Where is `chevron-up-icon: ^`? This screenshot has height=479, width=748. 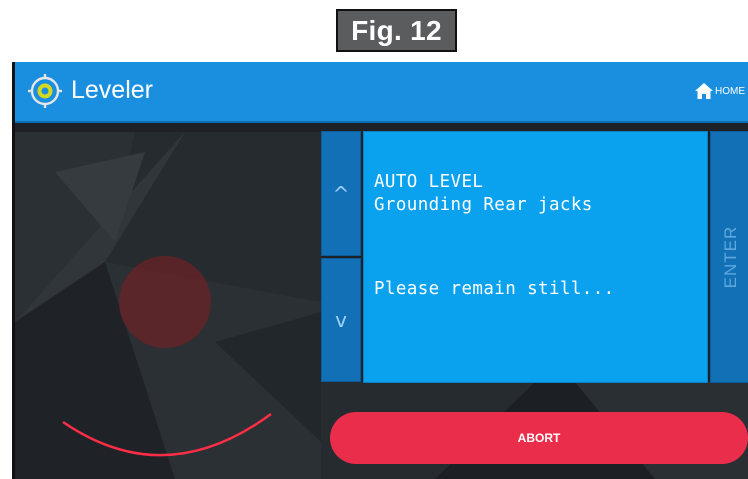
chevron-up-icon: ^ is located at coordinates (341, 193).